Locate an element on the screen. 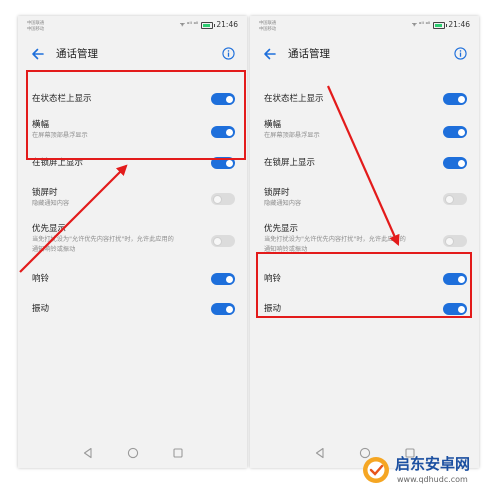 Image resolution: width=497 pixels, height=497 pixels. watermark: 启东安卓网 www.qdhudc.com is located at coordinates (426, 471).